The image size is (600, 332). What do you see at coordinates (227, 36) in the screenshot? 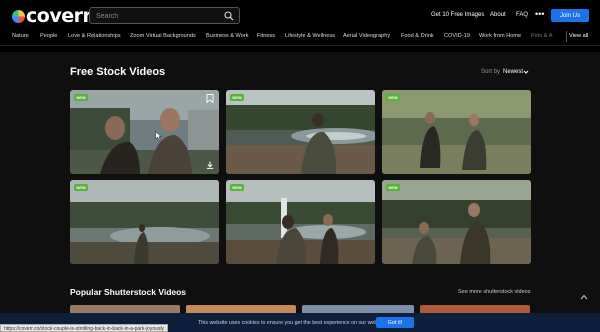
I see `category-business-work: Business & Work` at bounding box center [227, 36].